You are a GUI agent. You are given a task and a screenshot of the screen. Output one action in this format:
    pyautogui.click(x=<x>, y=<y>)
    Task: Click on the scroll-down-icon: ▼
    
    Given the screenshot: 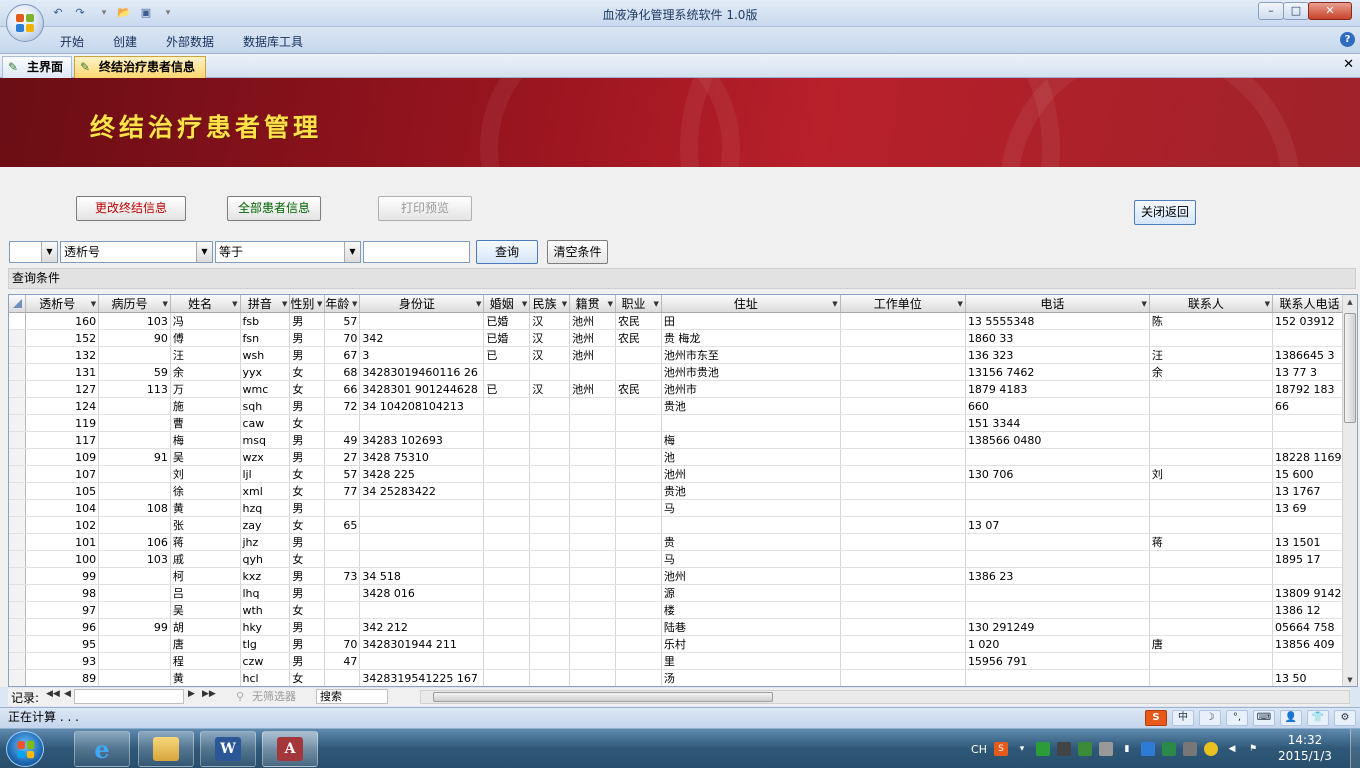 What is the action you would take?
    pyautogui.click(x=1350, y=679)
    